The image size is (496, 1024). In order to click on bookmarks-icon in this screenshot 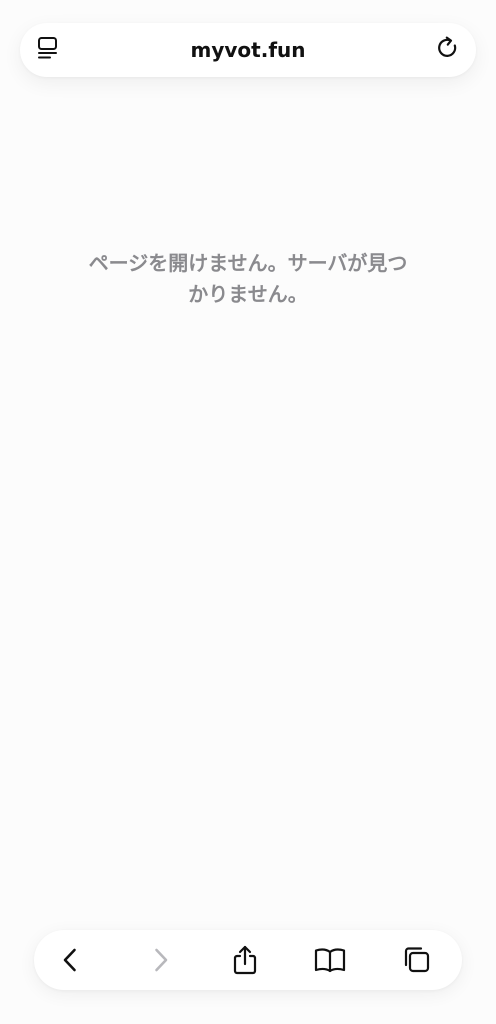, I will do `click(330, 960)`.